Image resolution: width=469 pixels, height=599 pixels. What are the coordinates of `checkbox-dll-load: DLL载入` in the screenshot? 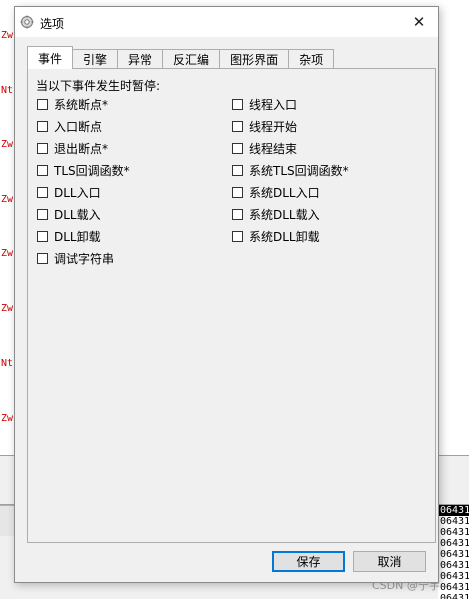 It's located at (69, 214).